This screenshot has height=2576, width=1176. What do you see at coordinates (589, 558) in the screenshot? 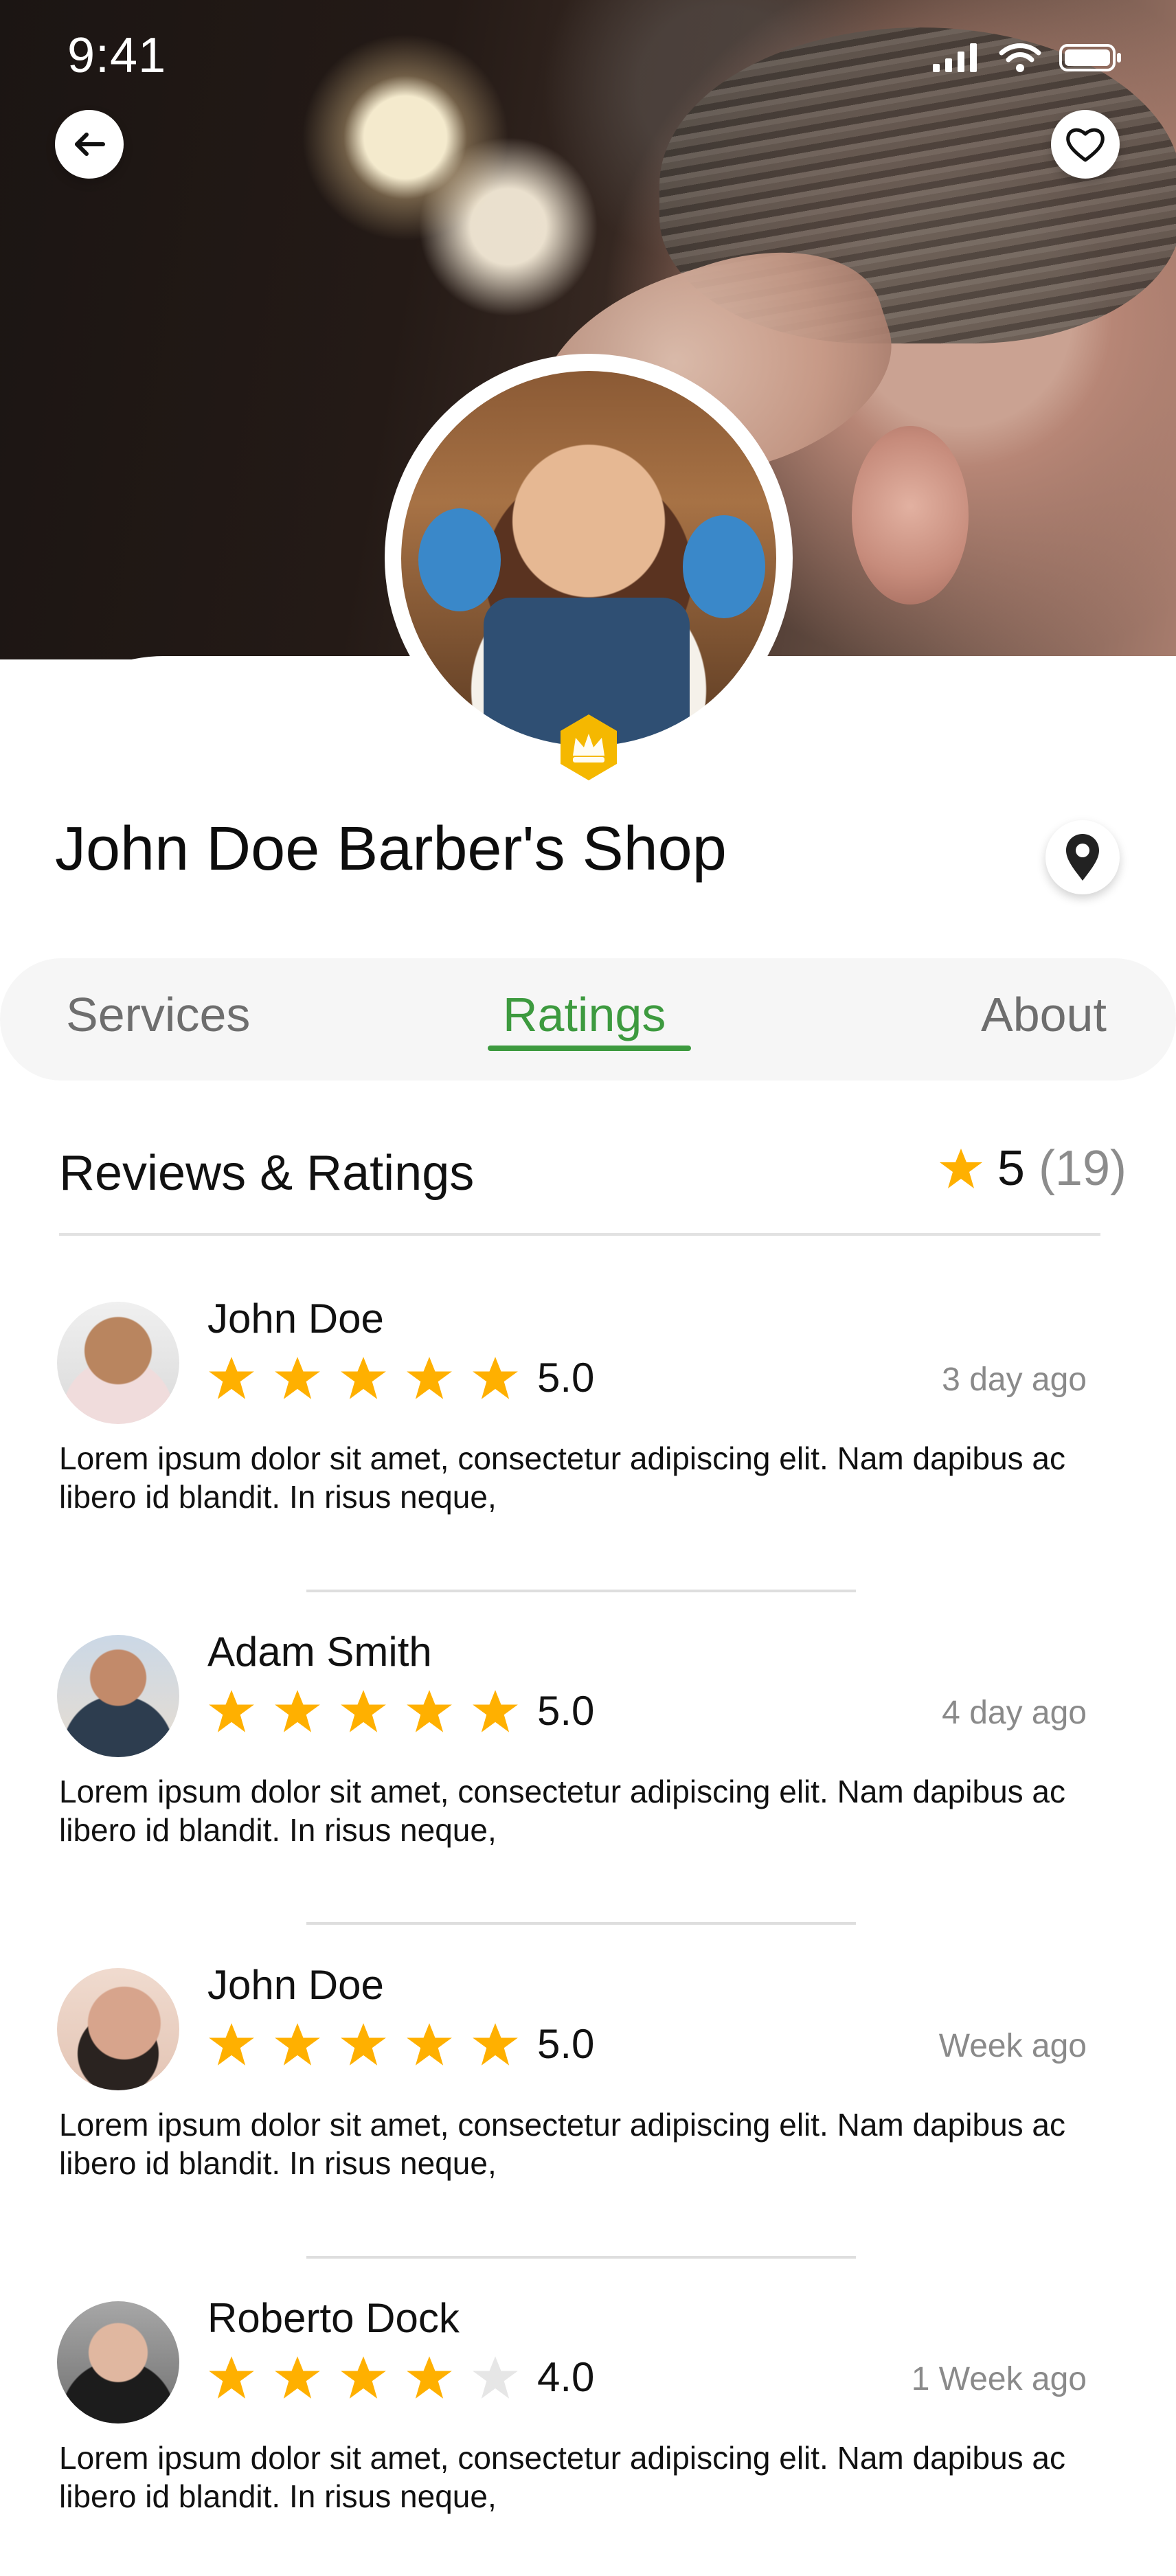
I see `barber-avatar` at bounding box center [589, 558].